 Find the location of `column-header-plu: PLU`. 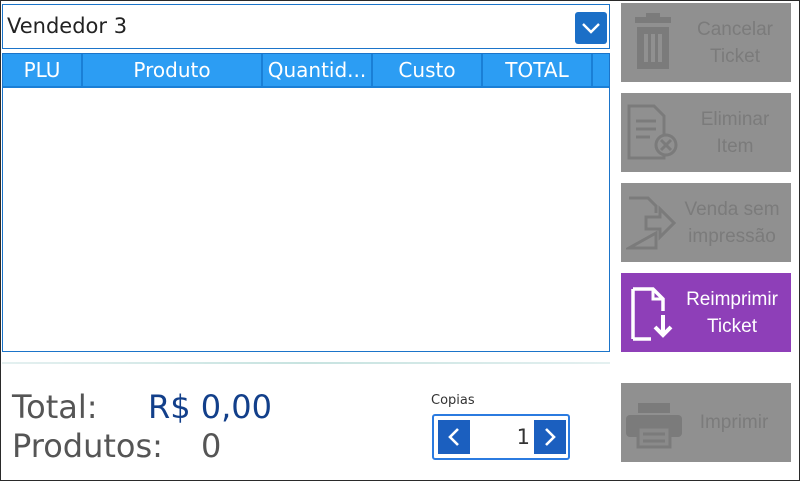

column-header-plu: PLU is located at coordinates (43, 70).